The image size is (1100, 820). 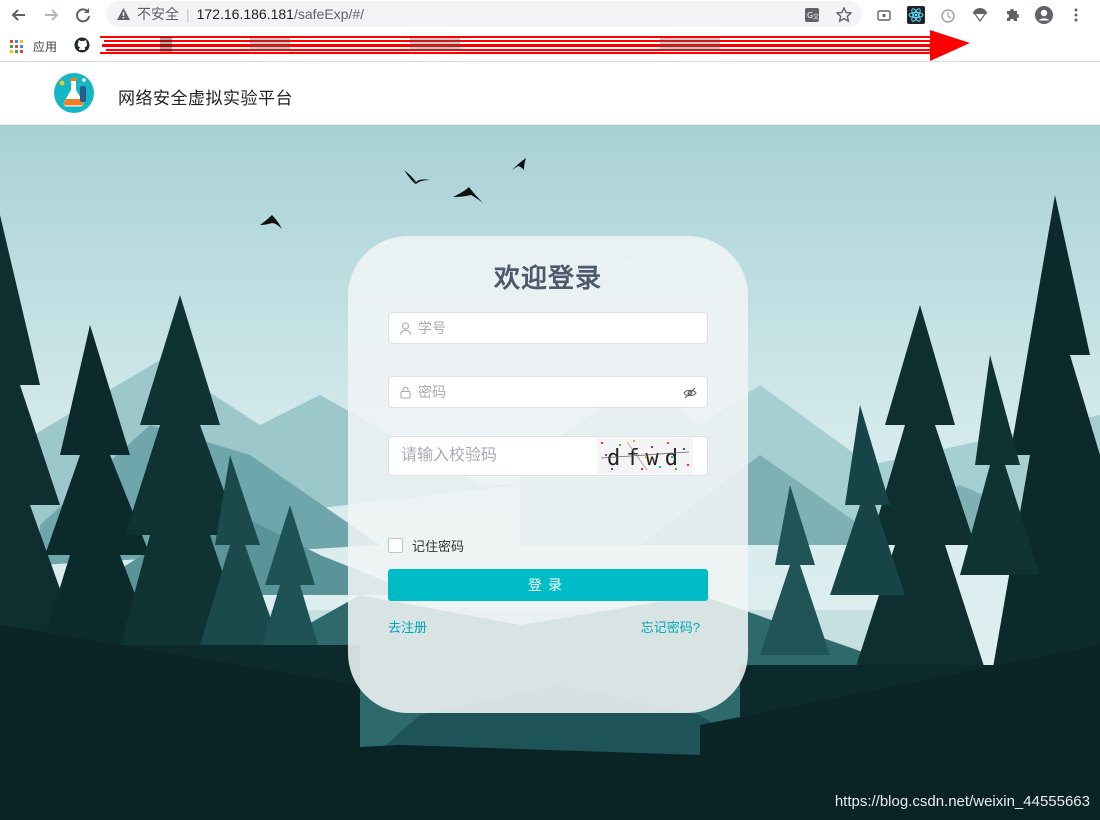 I want to click on extensions-button, so click(x=1012, y=15).